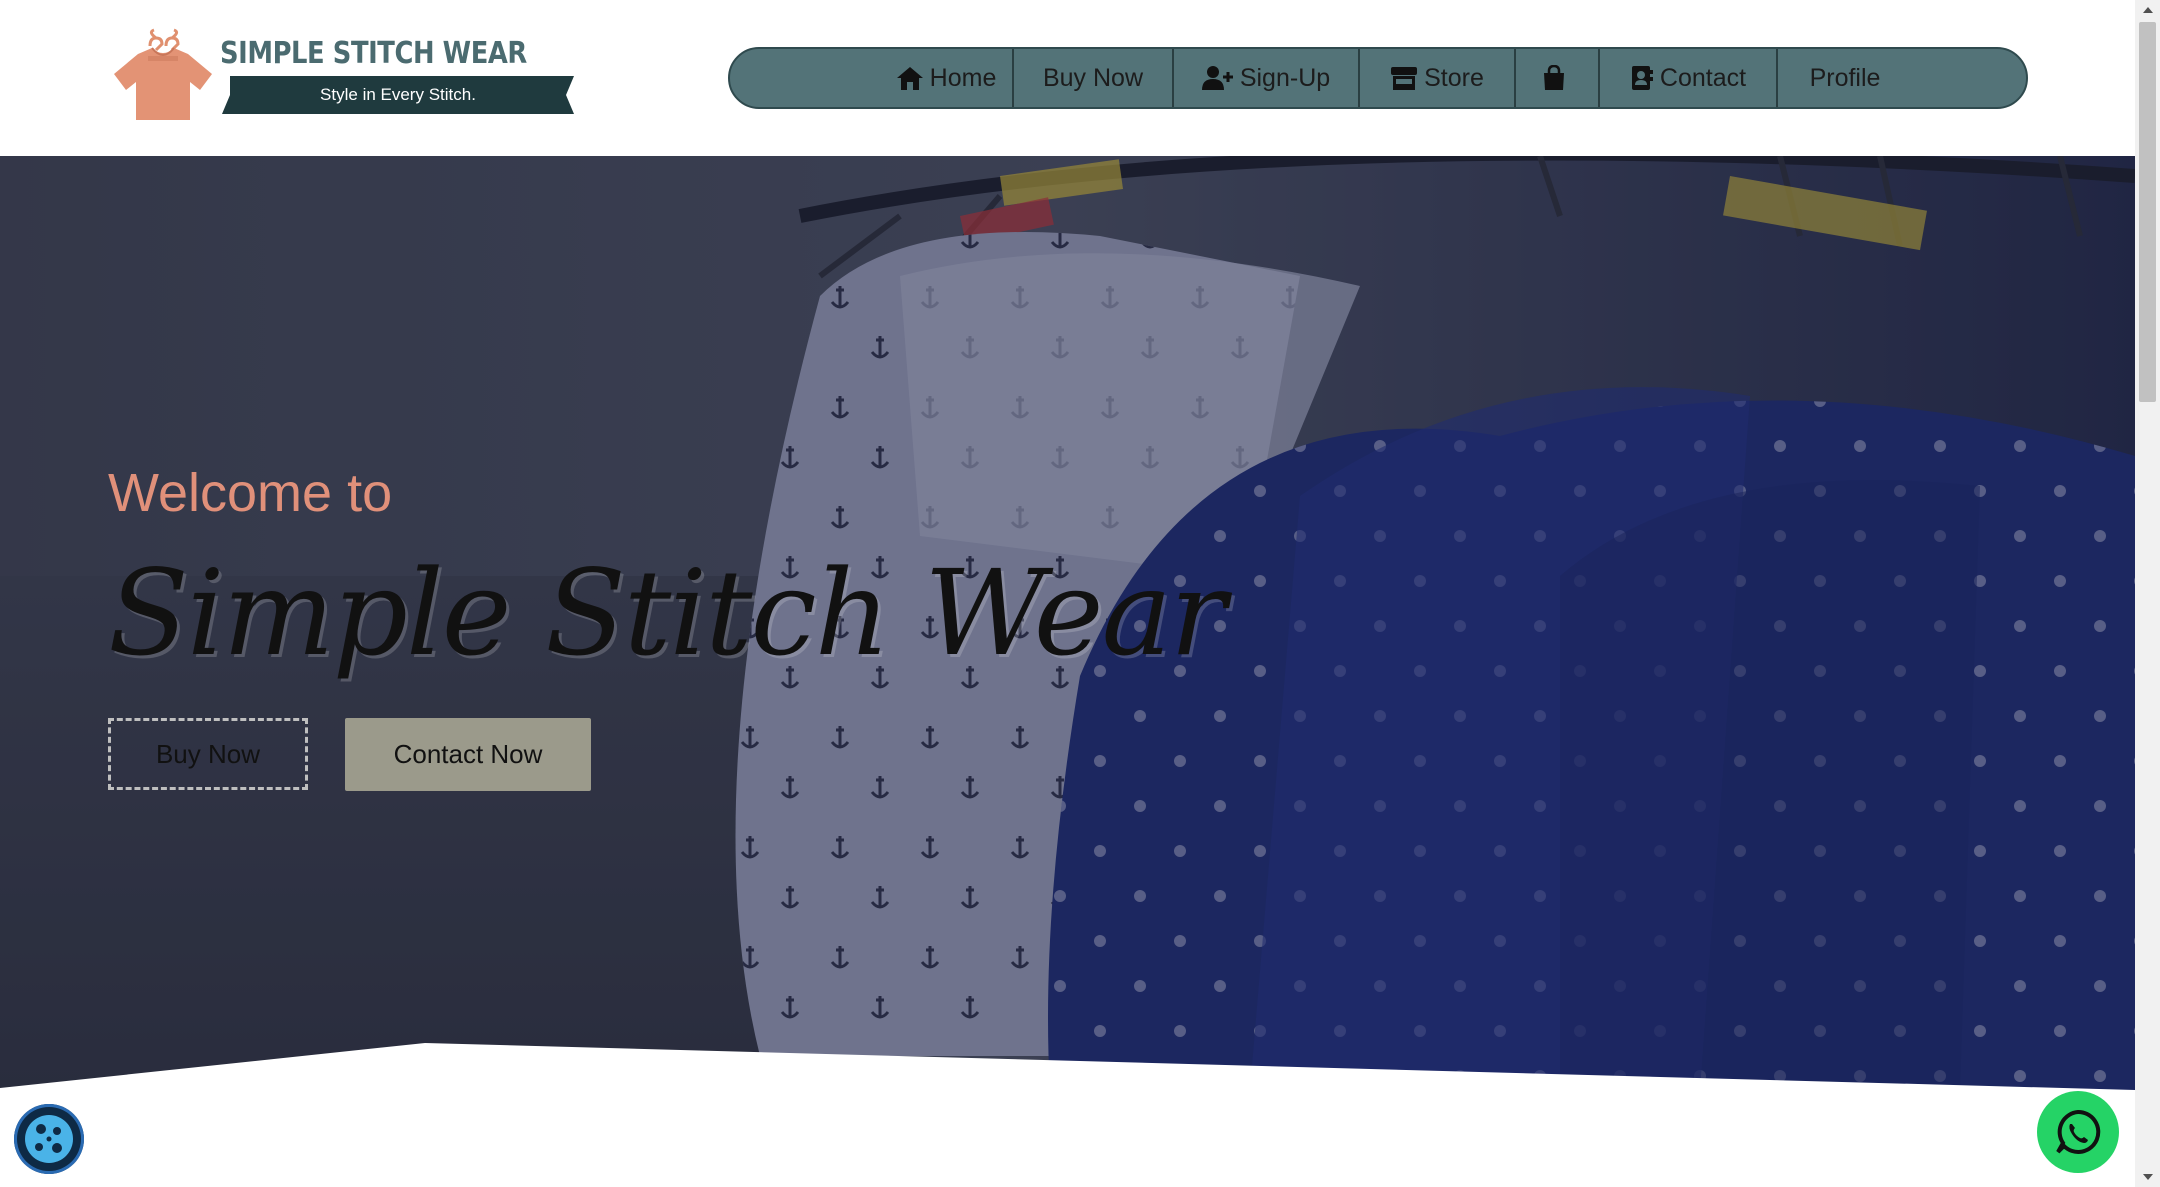 The image size is (2160, 1187). I want to click on brand-tagline: Style in Every Stitch., so click(398, 94).